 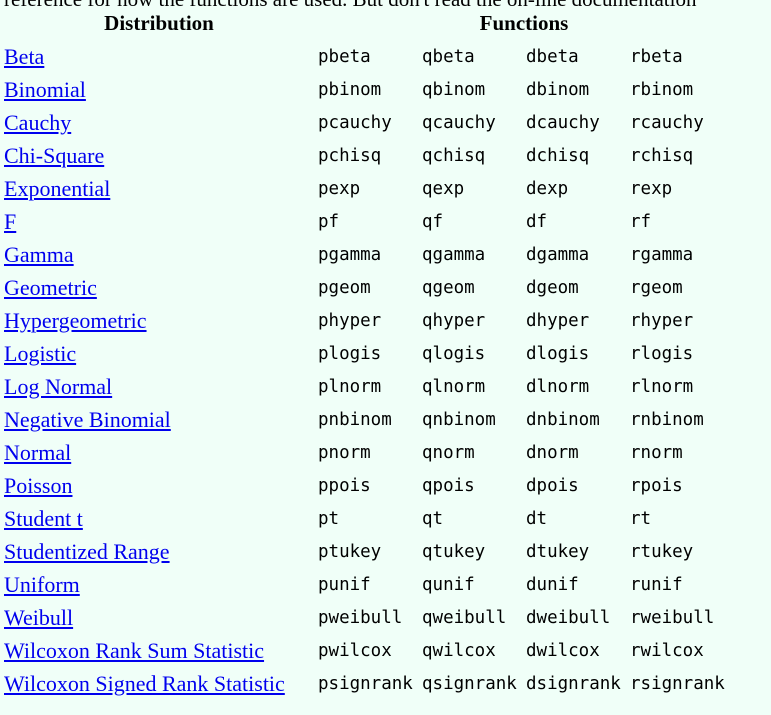 What do you see at coordinates (367, 518) in the screenshot?
I see `table-row: Student t pt qt dt rt` at bounding box center [367, 518].